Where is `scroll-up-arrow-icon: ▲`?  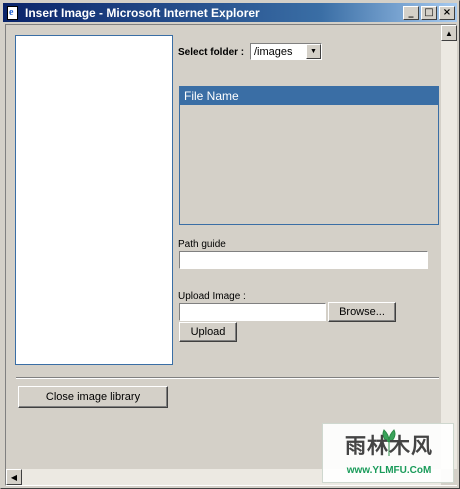
scroll-up-arrow-icon: ▲ is located at coordinates (449, 33).